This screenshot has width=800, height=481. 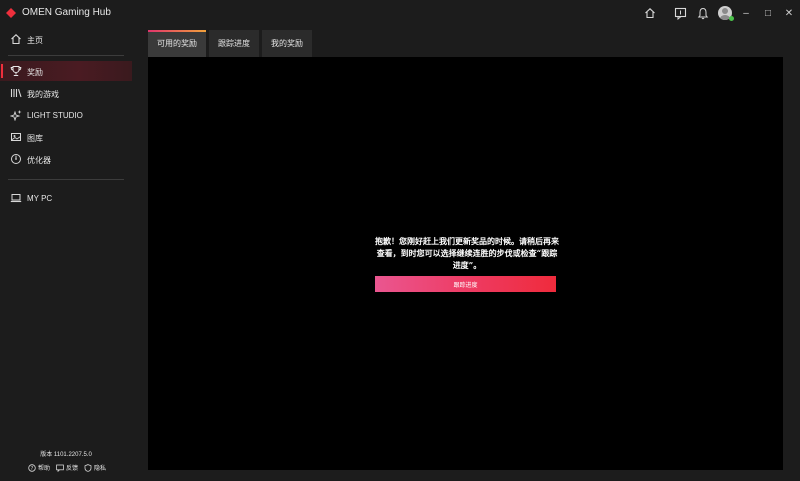 I want to click on sidebar-item-label: 主页, so click(x=35, y=40).